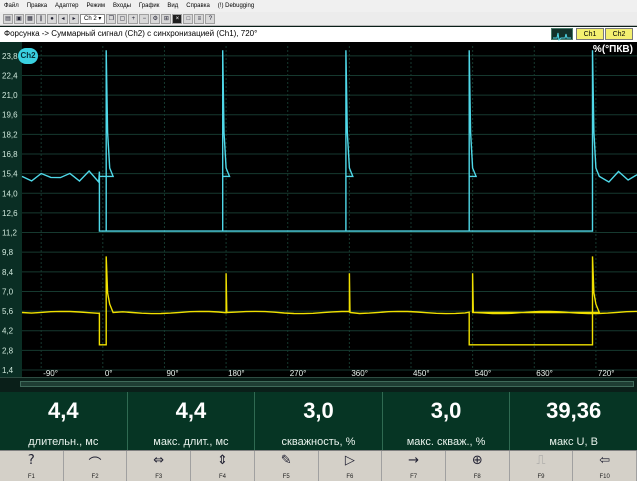  I want to click on channels-icon: ≡, so click(199, 18).